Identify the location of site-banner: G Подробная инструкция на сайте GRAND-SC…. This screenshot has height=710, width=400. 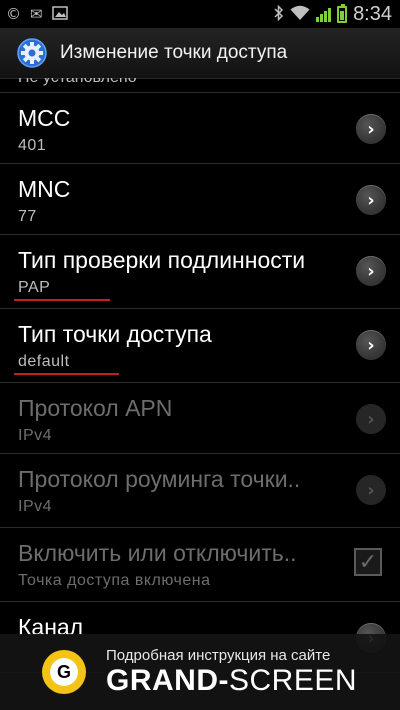
(200, 672).